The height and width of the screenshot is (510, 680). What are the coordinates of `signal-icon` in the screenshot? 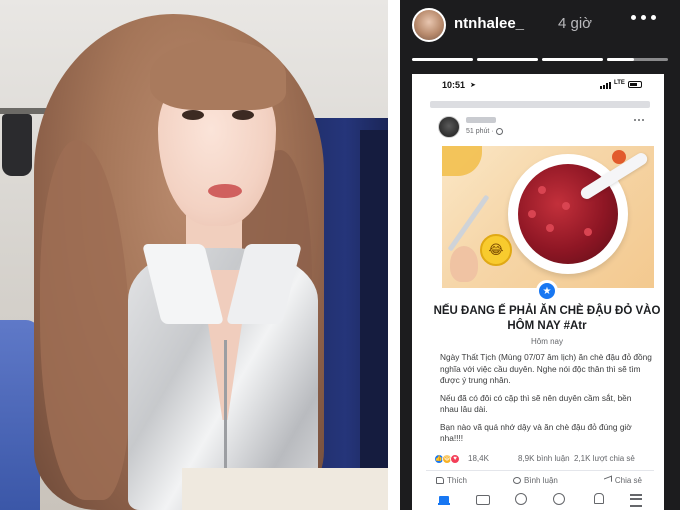 It's located at (605, 85).